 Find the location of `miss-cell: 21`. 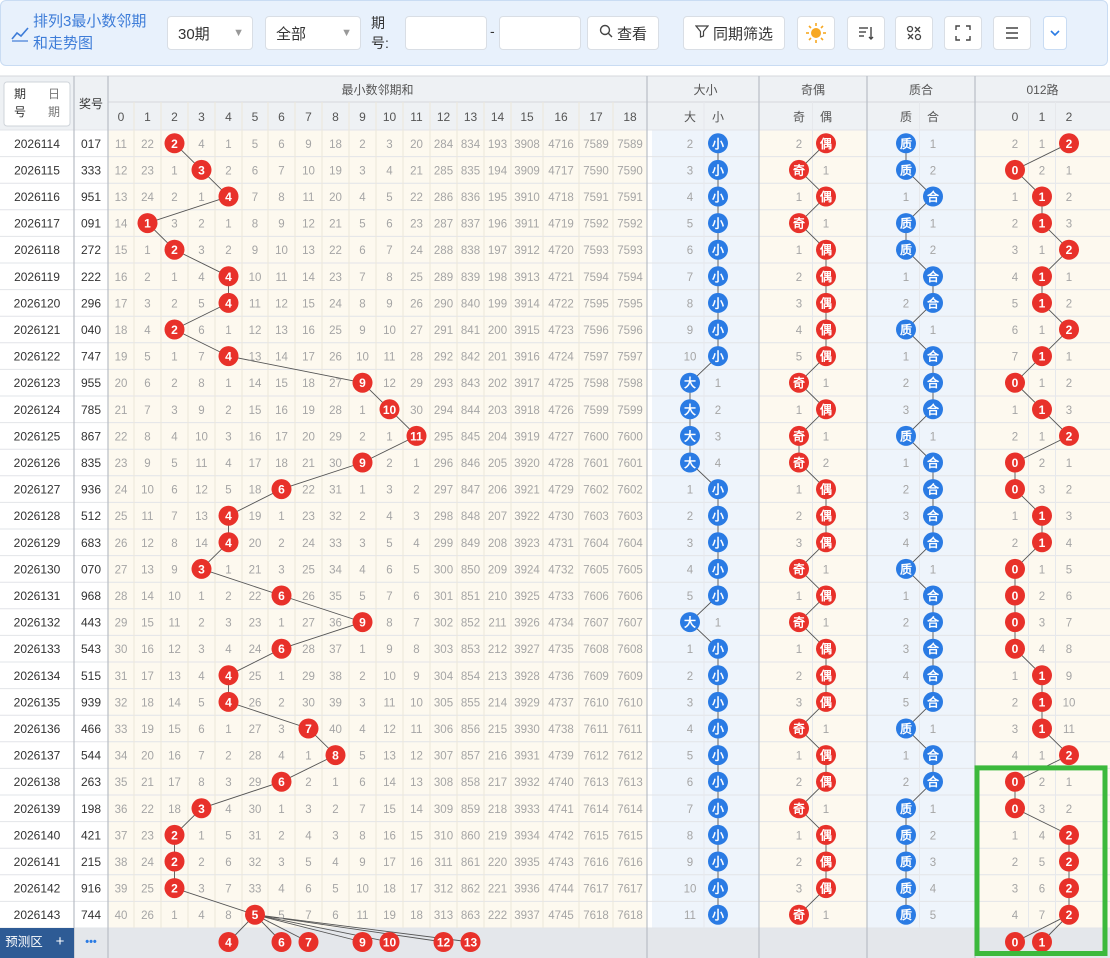

miss-cell: 21 is located at coordinates (121, 411).